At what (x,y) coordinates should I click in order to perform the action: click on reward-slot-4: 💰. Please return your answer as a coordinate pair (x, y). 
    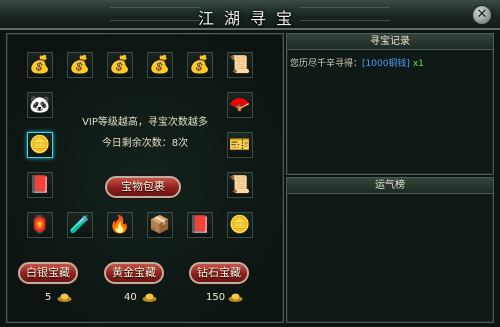
    Looking at the image, I should click on (160, 65).